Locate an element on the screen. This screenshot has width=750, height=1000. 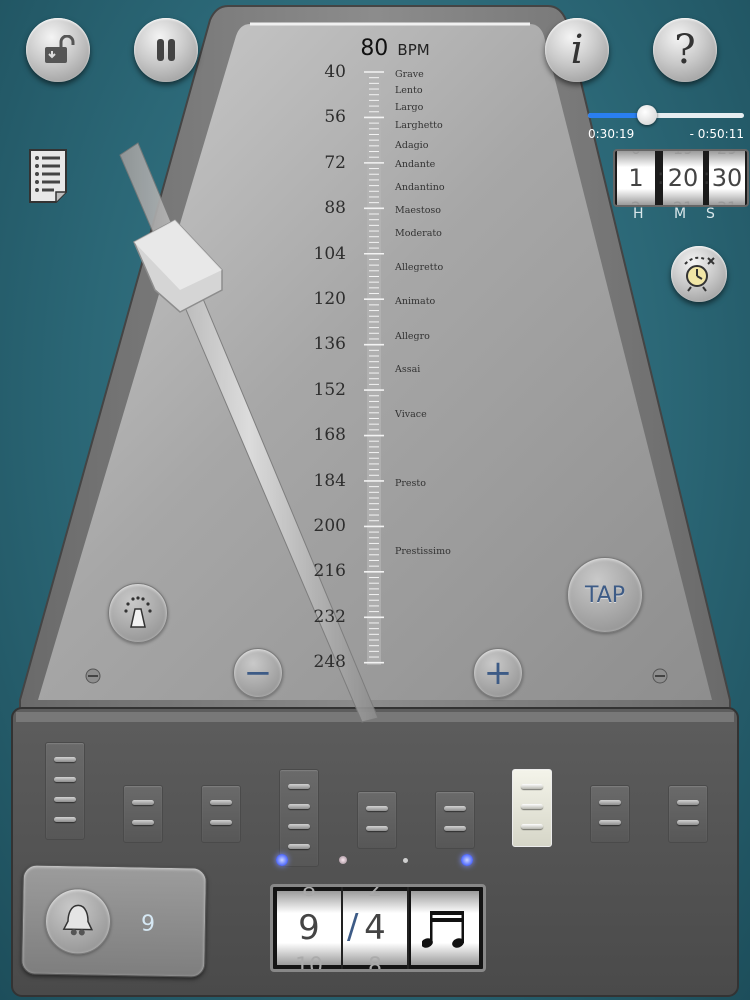
pause-button is located at coordinates (166, 50).